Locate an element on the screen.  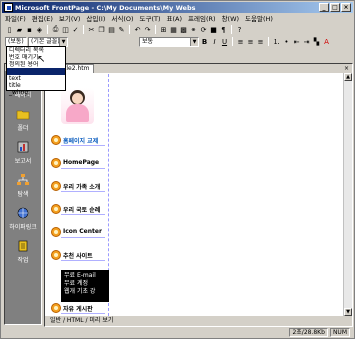
insert-table-icon: ▦ is located at coordinates (173, 29).